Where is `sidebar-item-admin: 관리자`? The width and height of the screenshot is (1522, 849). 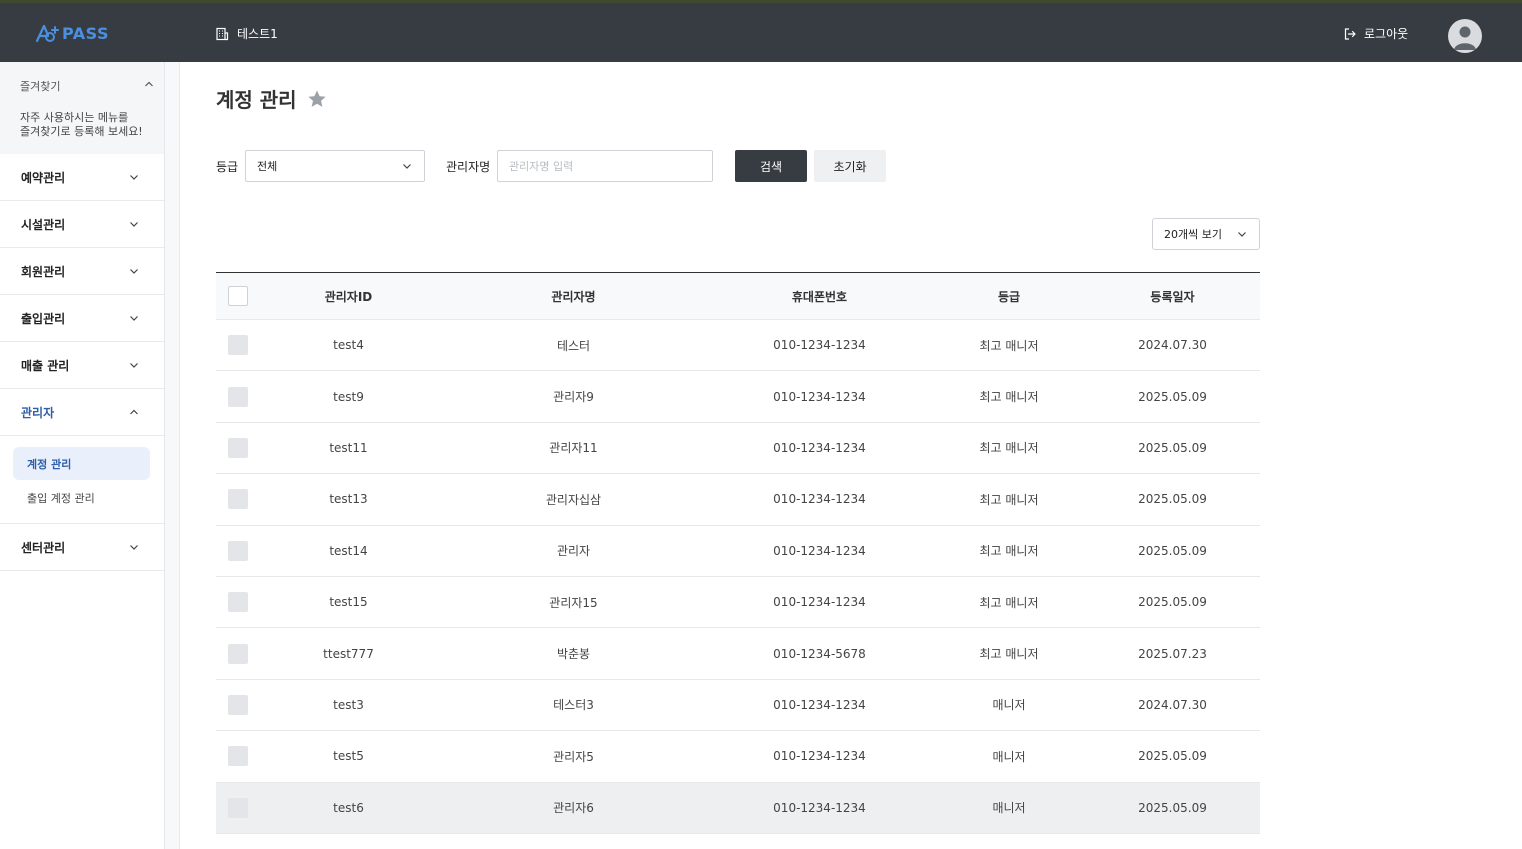
sidebar-item-admin: 관리자 is located at coordinates (82, 412).